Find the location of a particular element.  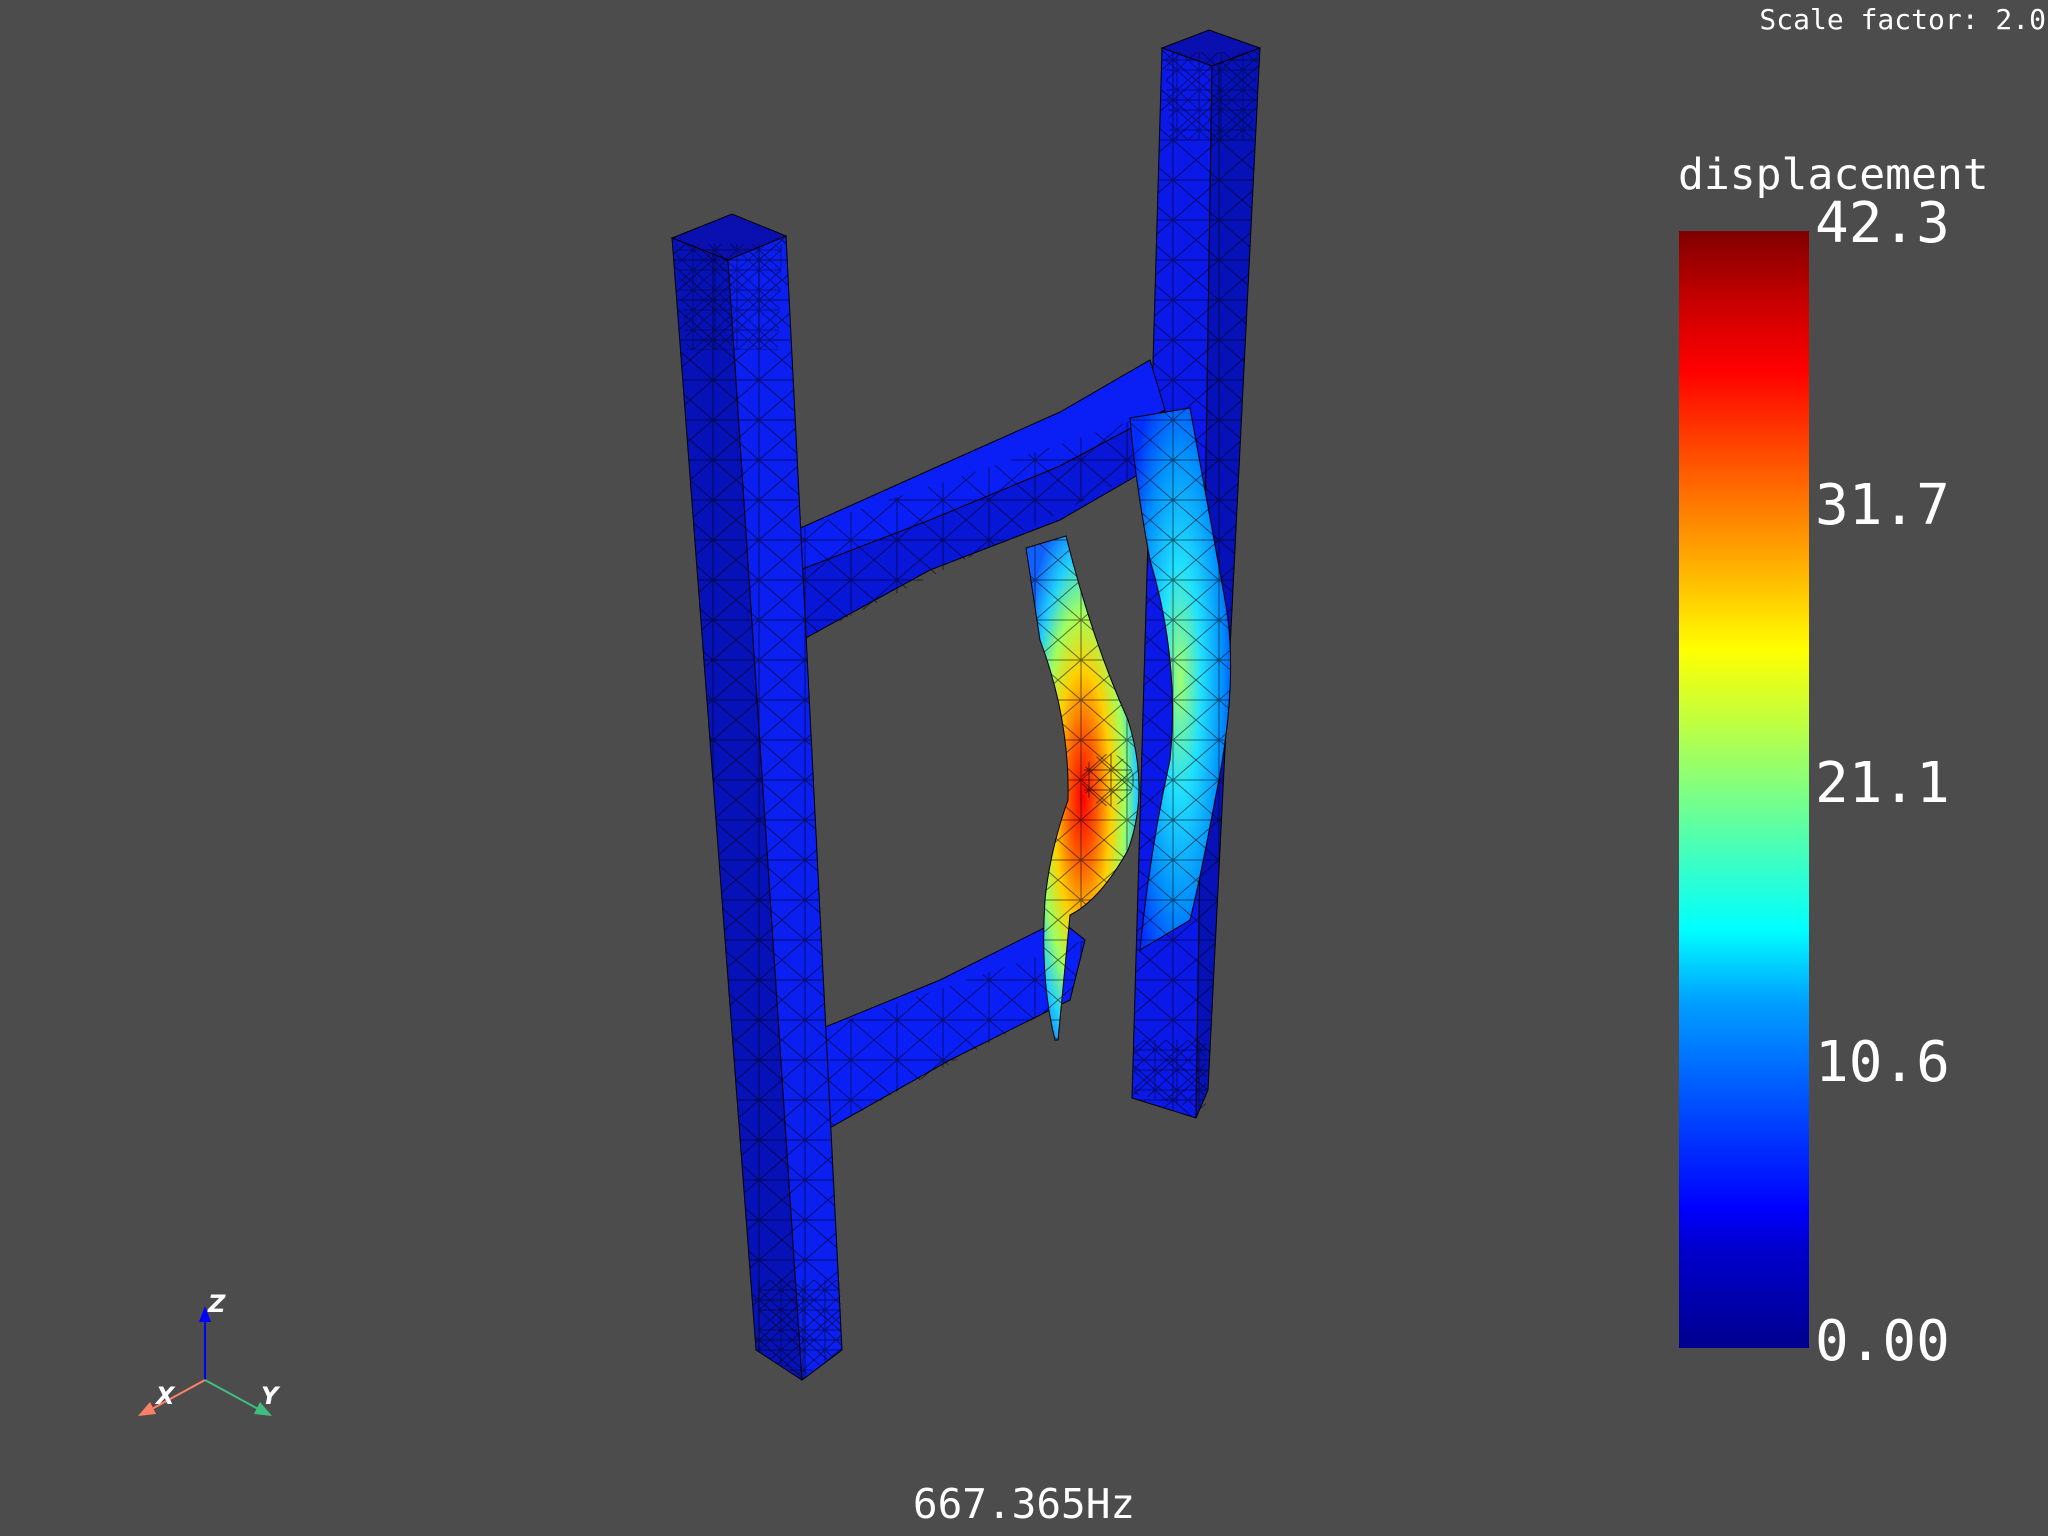

y-axis-label: Y is located at coordinates (270, 1396).